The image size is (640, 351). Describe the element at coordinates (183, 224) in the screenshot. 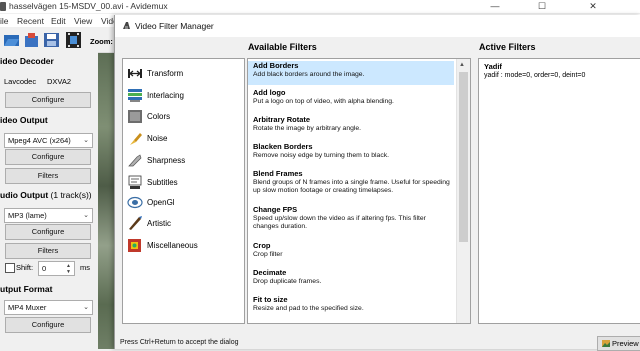

I see `category-artistic: Artistic` at that location.